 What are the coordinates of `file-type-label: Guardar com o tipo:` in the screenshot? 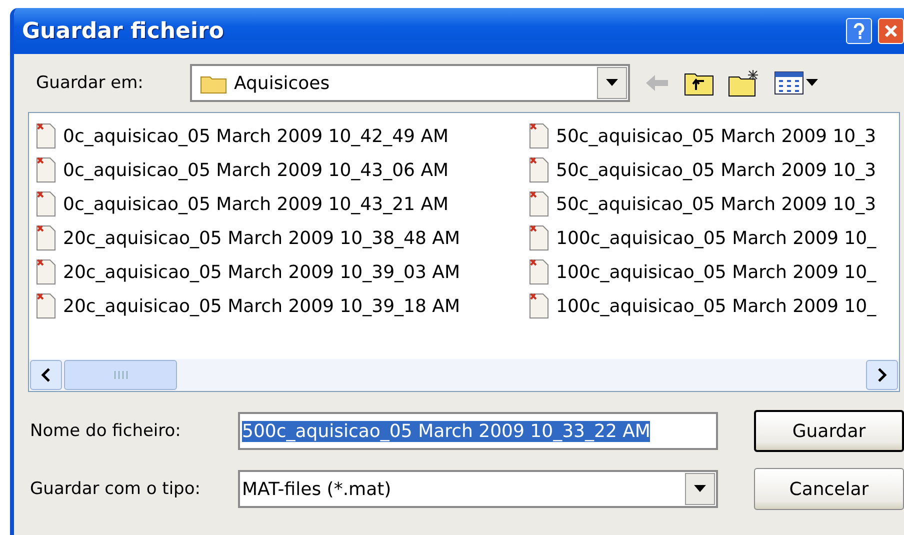 It's located at (115, 489).